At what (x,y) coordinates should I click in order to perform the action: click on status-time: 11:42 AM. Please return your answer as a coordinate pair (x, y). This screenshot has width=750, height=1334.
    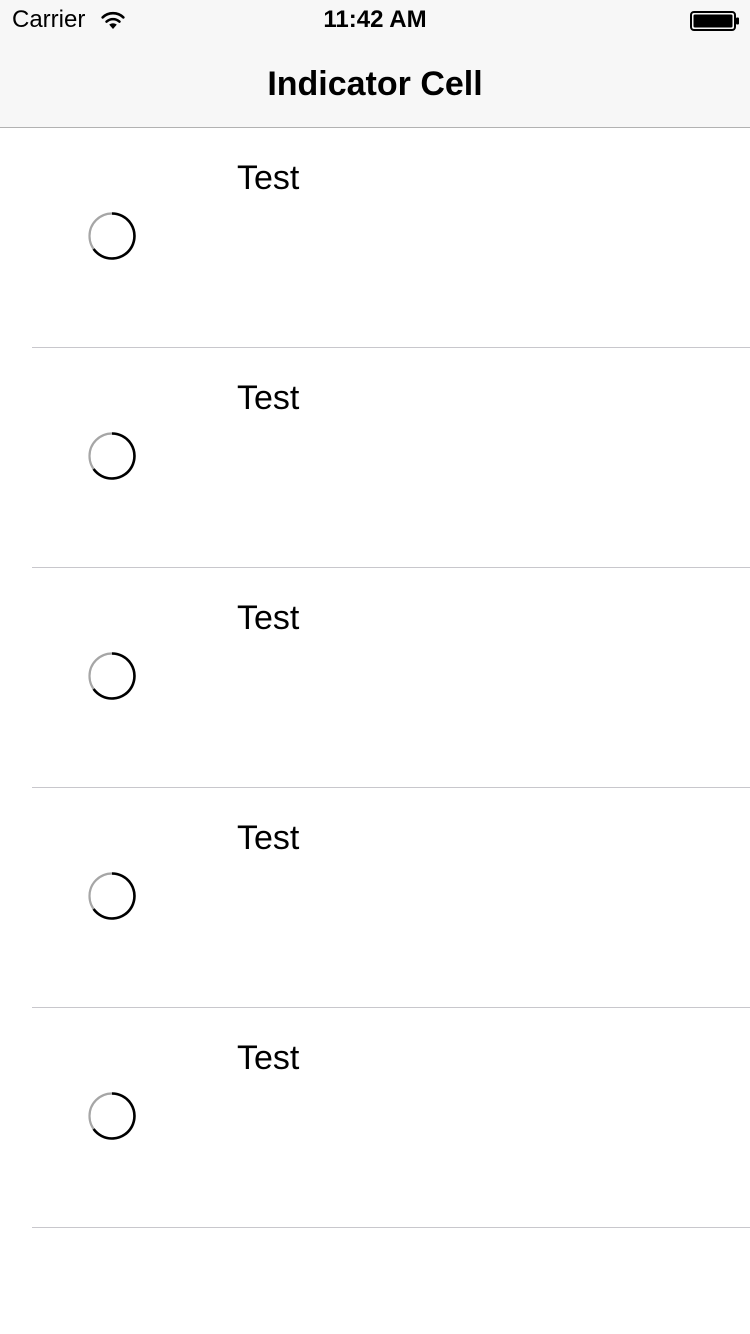
    Looking at the image, I should click on (375, 19).